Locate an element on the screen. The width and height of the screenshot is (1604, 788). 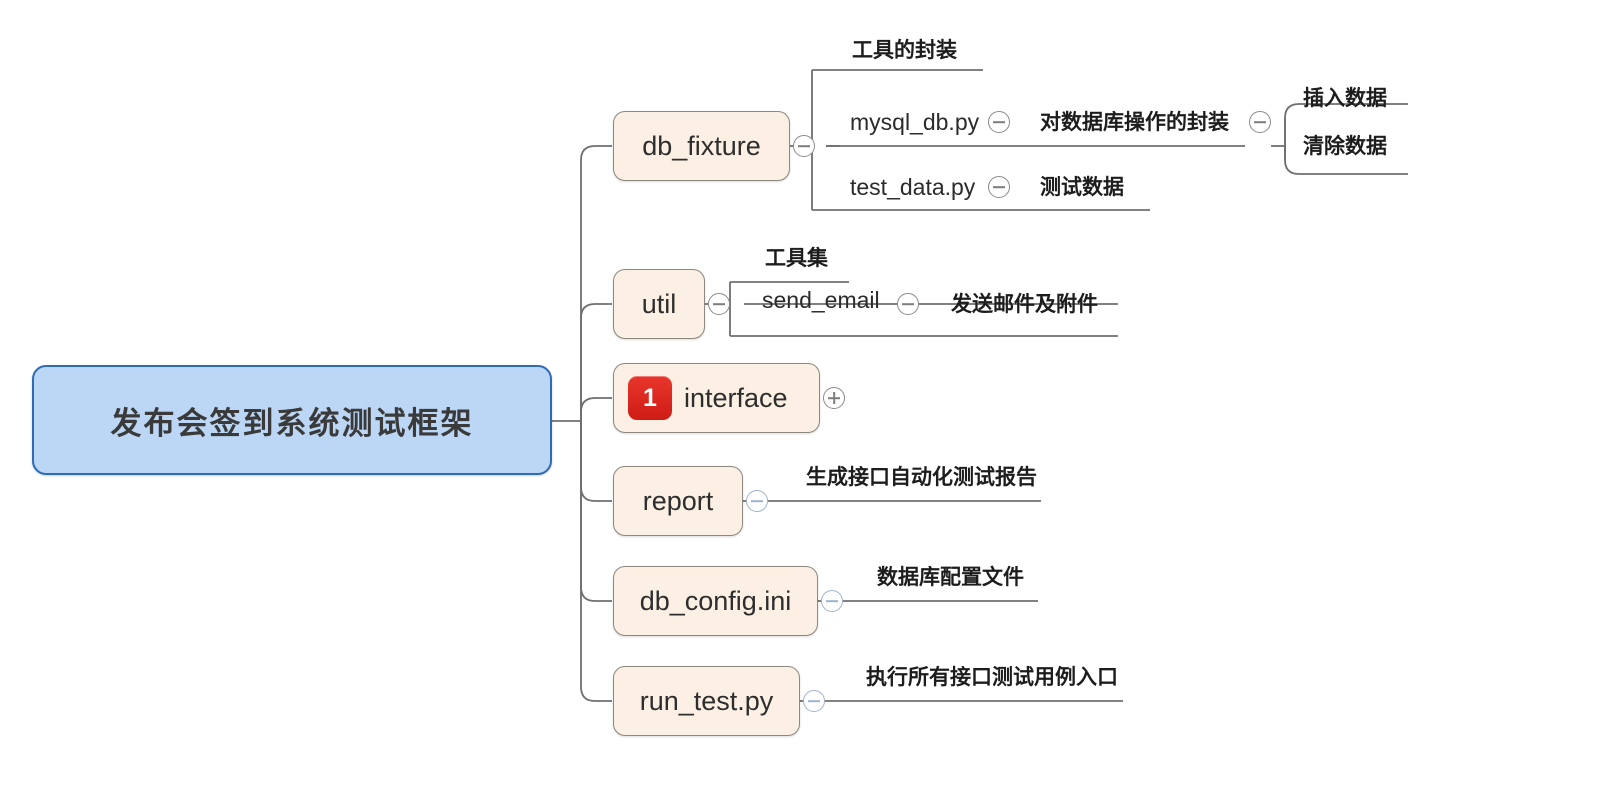
collapse-toggle-mysql-db-note is located at coordinates (1260, 122).